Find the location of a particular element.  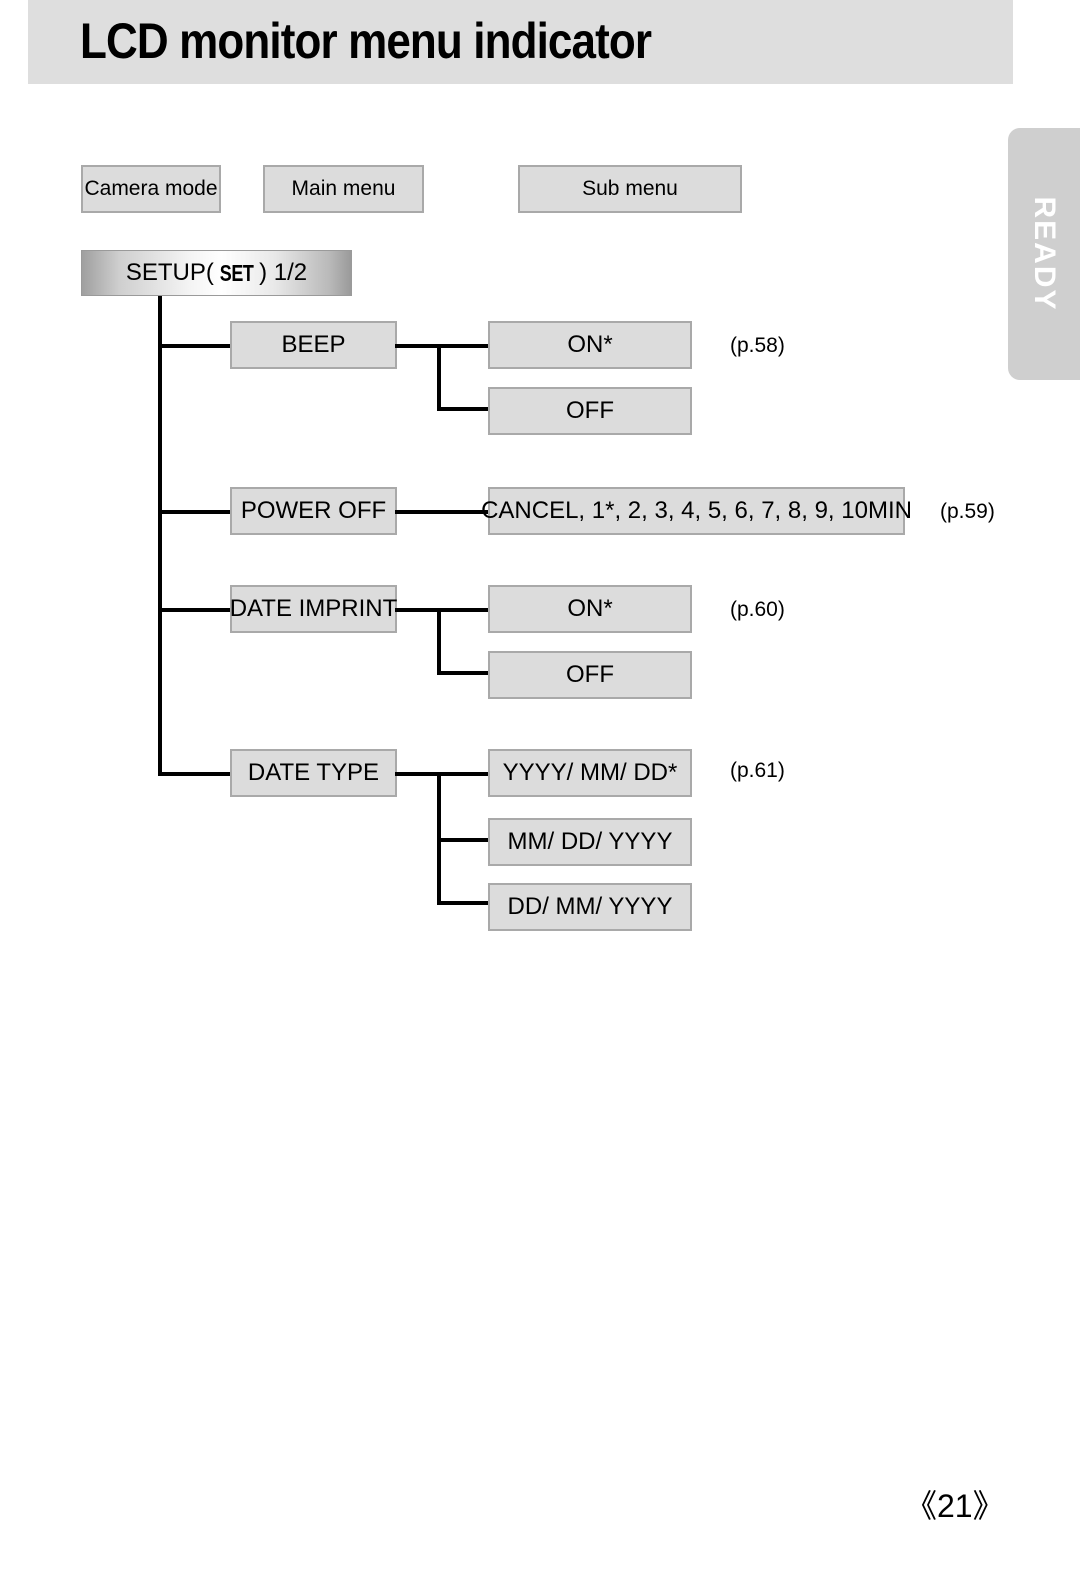

submenu-date-type-yyyymmdd: YYYY/ MM/ DD* is located at coordinates (590, 773).